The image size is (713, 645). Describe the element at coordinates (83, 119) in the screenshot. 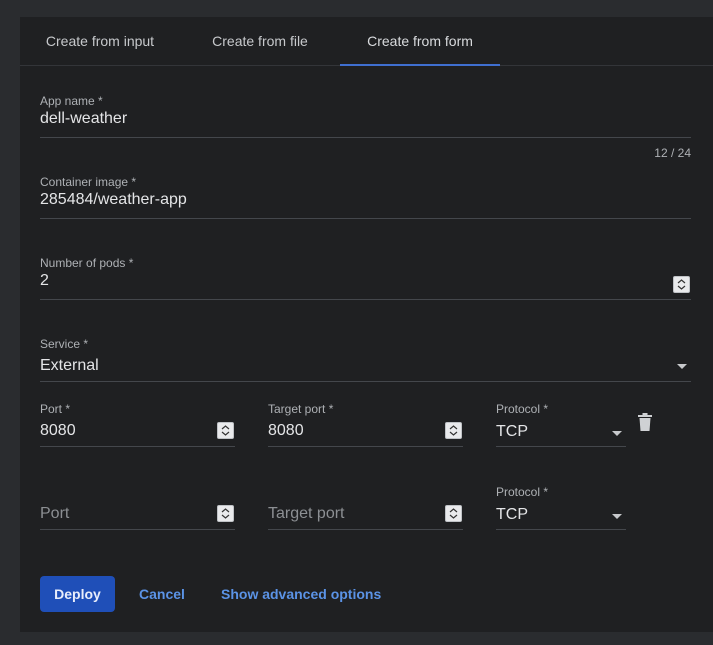

I see `app-name-input: dell-weather` at that location.